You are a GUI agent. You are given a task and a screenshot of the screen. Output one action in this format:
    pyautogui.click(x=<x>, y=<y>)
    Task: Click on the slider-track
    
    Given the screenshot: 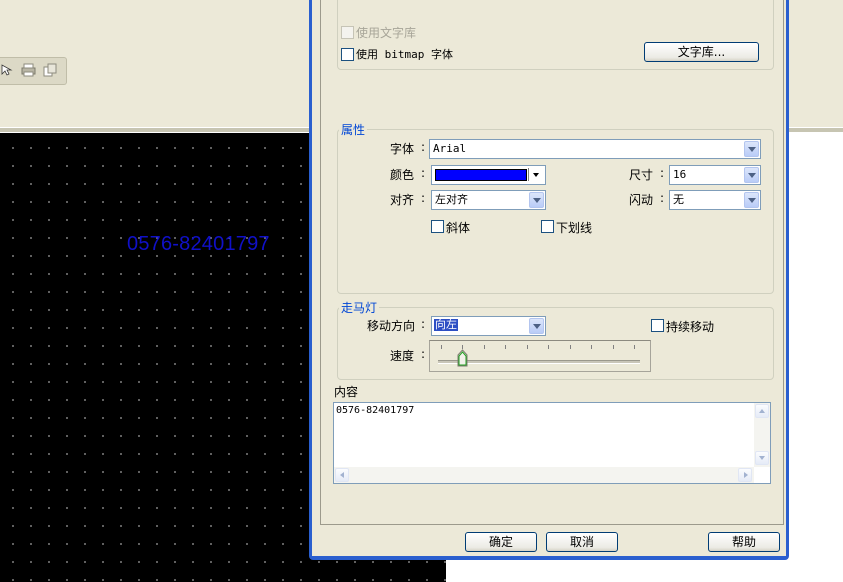 What is the action you would take?
    pyautogui.click(x=539, y=362)
    